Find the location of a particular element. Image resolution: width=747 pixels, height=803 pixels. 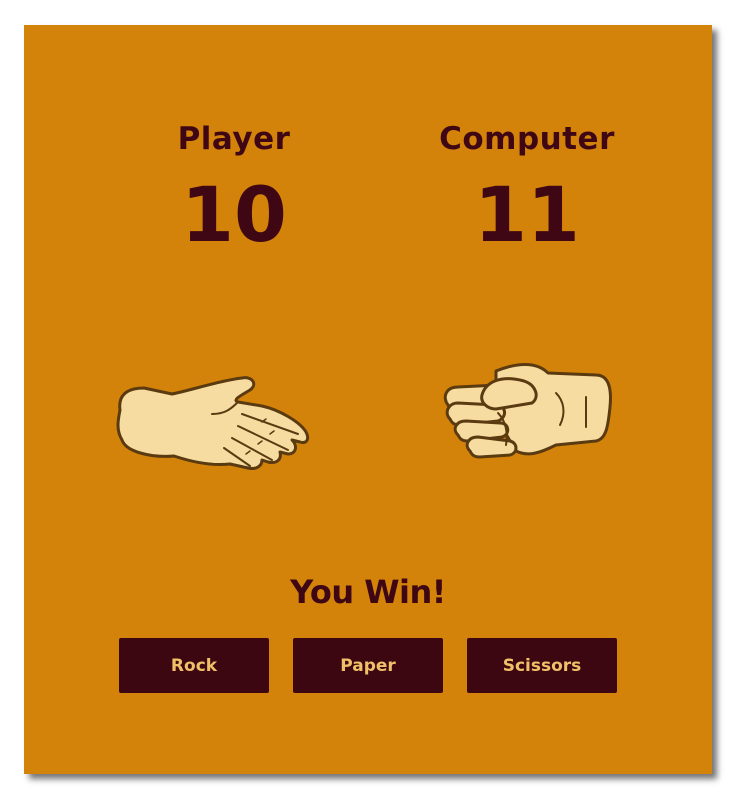

computer-score: 11 is located at coordinates (527, 214).